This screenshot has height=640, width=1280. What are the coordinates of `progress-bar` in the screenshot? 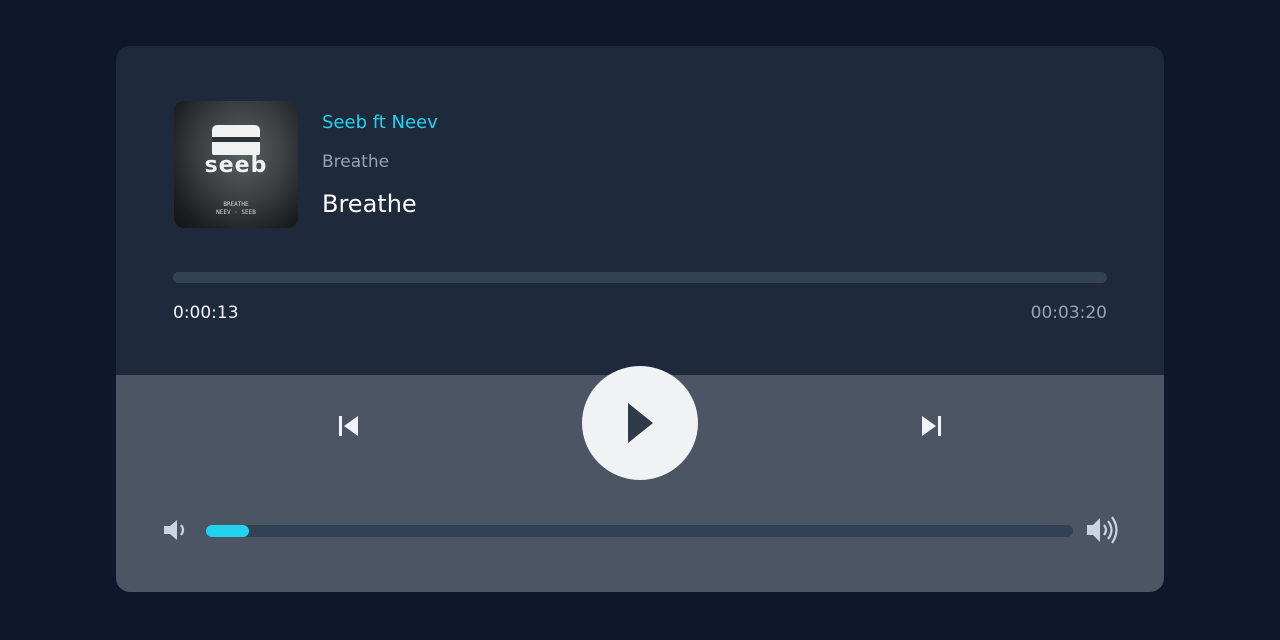 It's located at (640, 277).